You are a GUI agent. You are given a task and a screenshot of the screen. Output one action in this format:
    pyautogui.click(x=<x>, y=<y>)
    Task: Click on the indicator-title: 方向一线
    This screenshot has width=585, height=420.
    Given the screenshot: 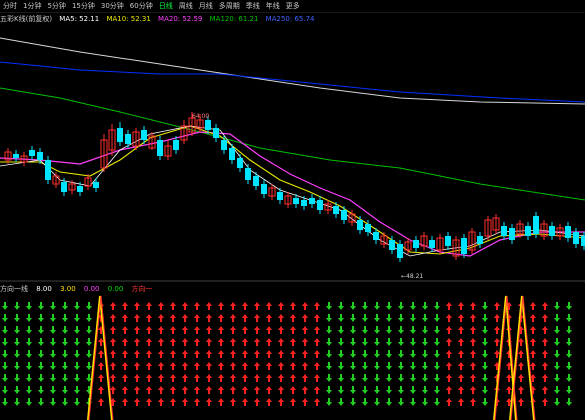 What is the action you would take?
    pyautogui.click(x=14, y=289)
    